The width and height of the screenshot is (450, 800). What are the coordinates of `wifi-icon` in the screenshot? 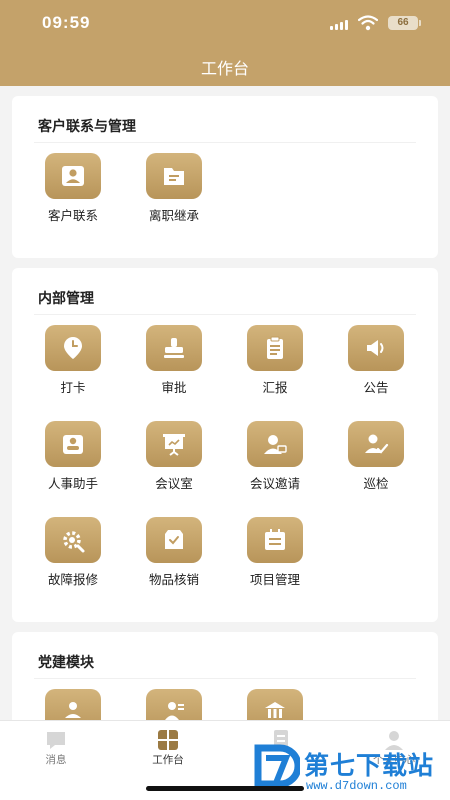 It's located at (368, 23).